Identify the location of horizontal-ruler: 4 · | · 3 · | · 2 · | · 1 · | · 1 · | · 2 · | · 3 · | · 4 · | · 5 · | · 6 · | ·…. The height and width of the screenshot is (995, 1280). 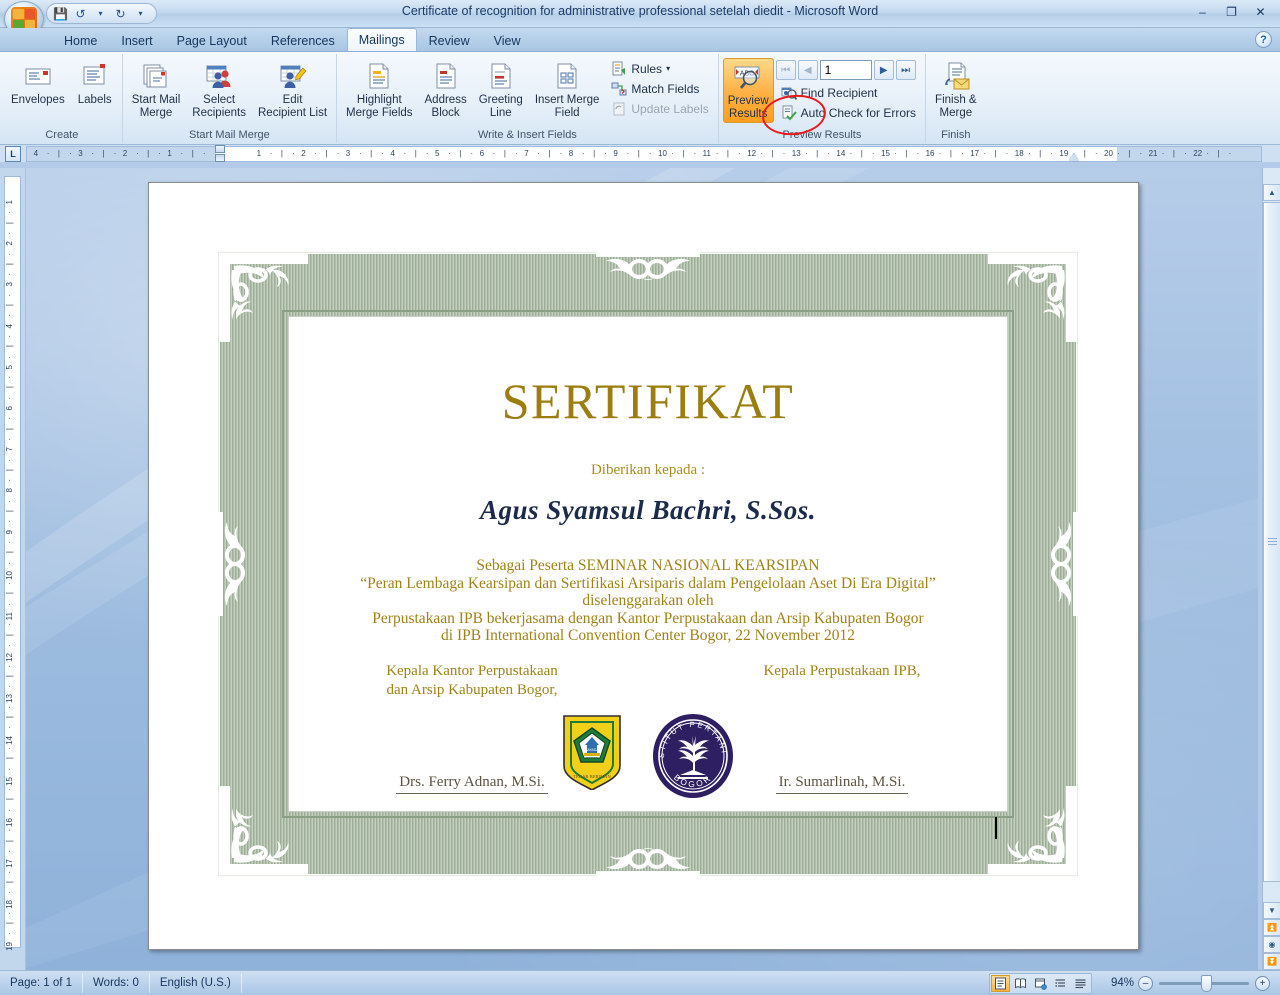
(644, 153).